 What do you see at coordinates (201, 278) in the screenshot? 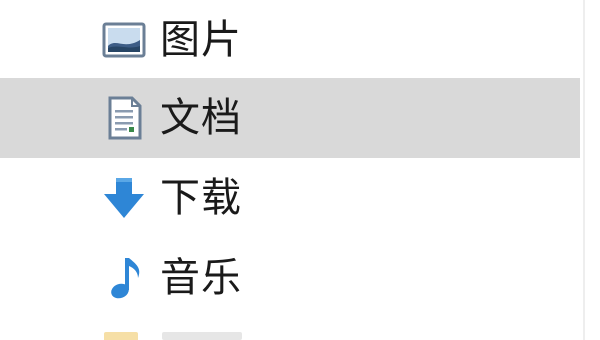
I see `nav-item-label: 音乐` at bounding box center [201, 278].